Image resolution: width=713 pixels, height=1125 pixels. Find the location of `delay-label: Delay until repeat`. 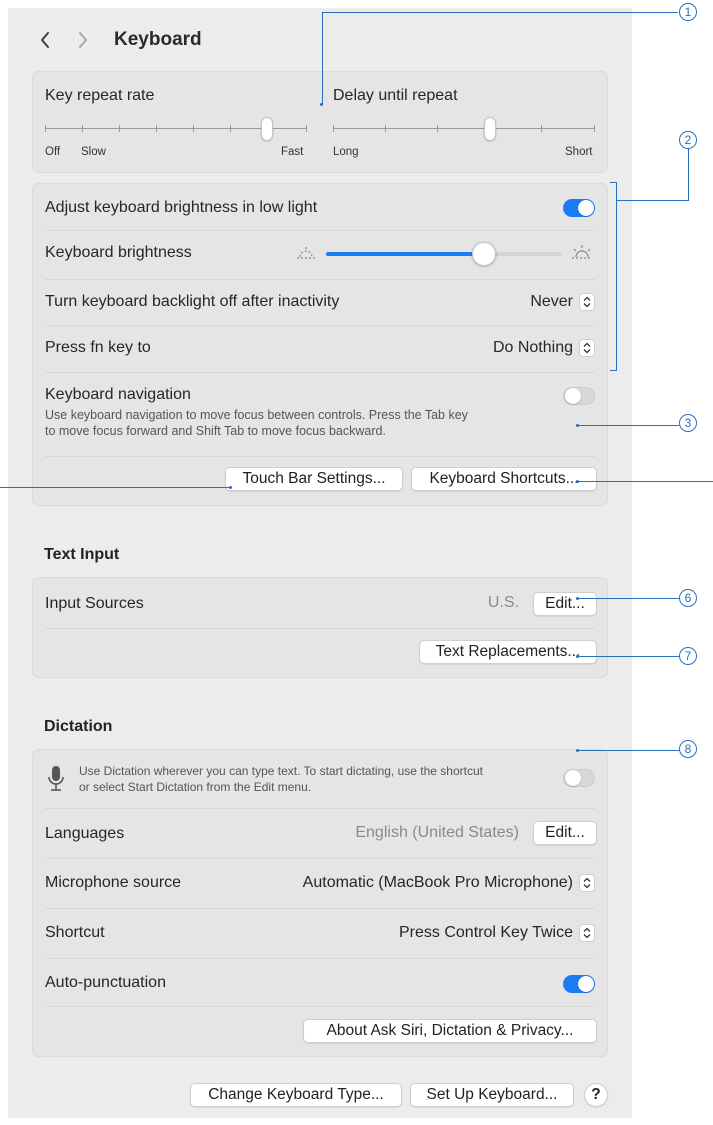

delay-label: Delay until repeat is located at coordinates (395, 95).